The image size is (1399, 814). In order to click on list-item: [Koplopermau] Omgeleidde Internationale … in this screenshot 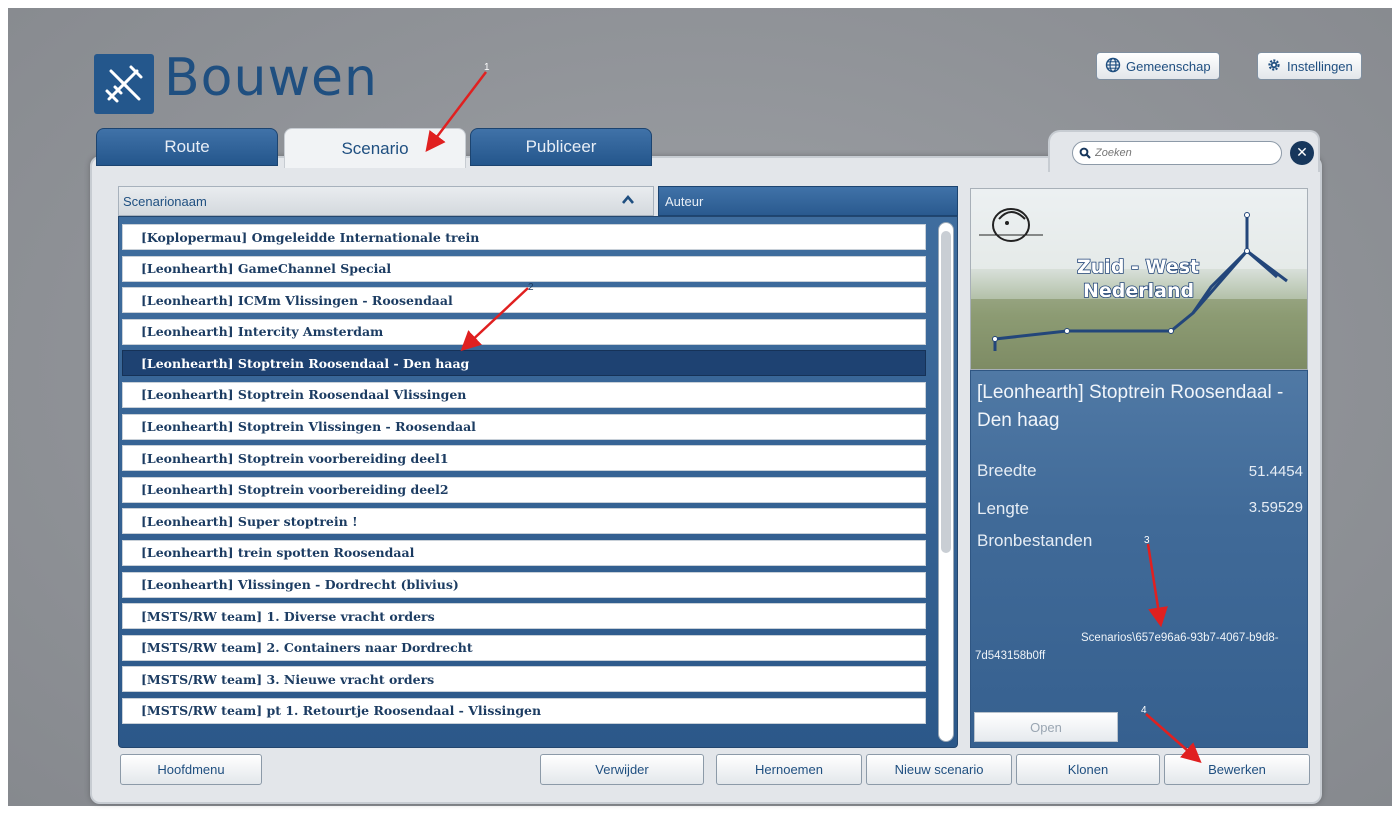, I will do `click(524, 237)`.